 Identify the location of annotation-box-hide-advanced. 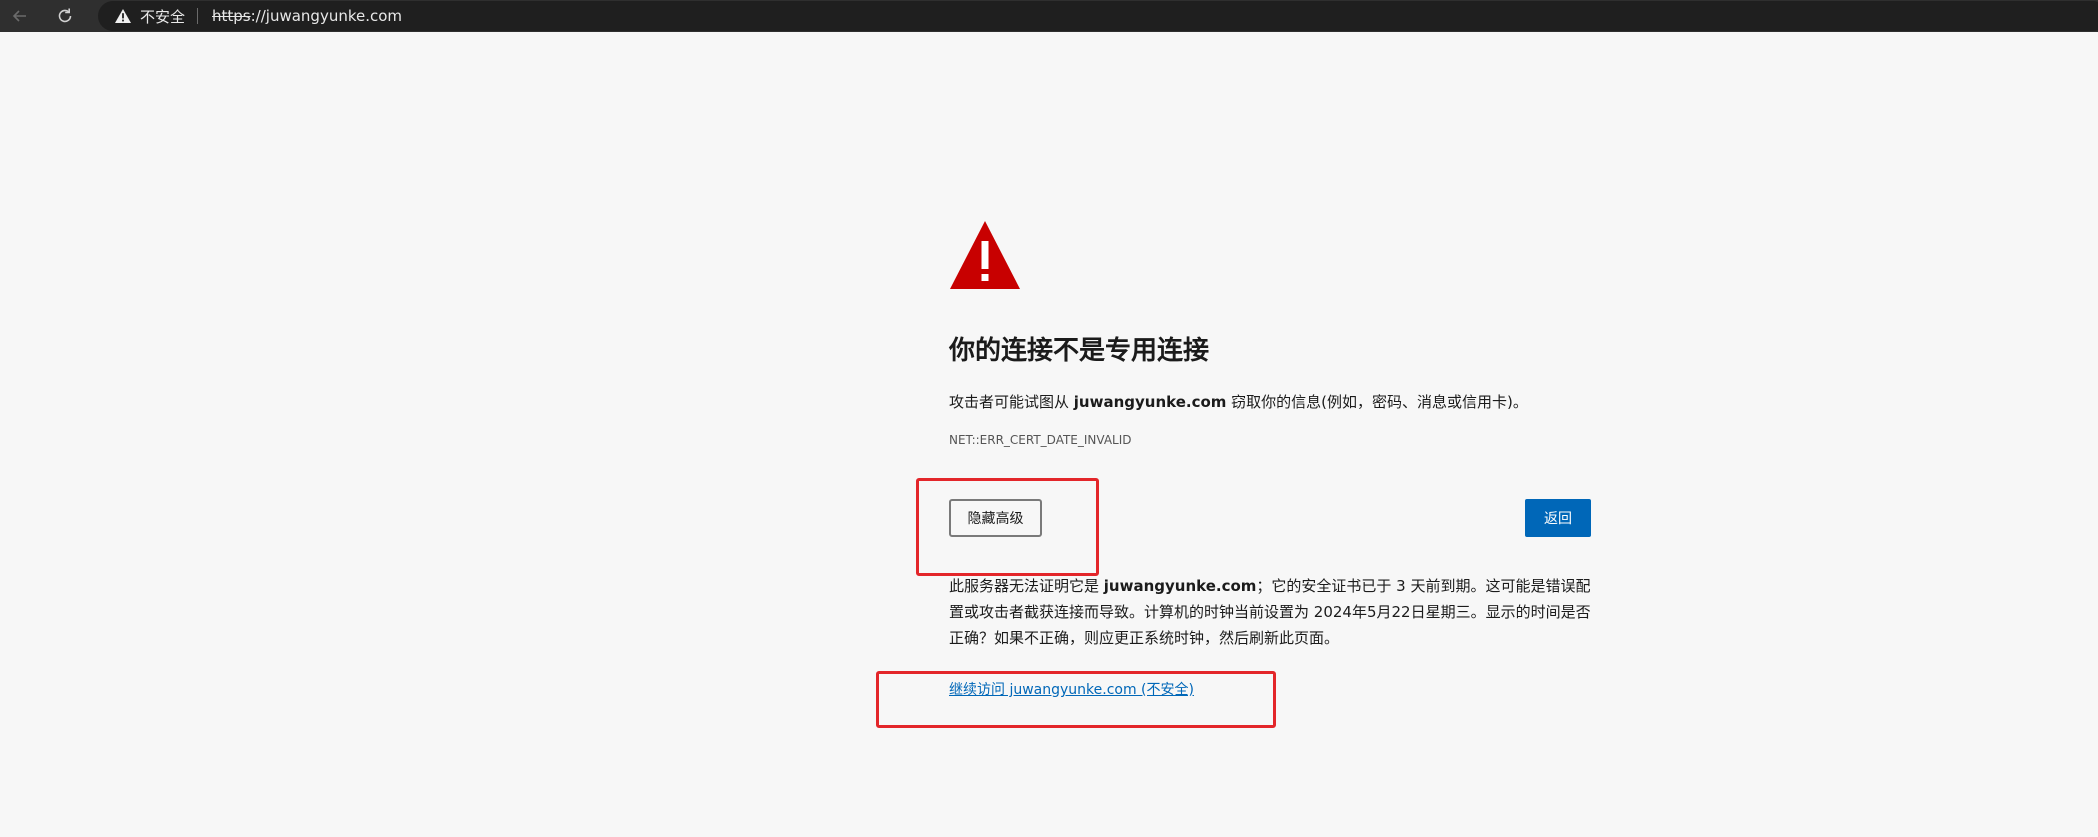
(1007, 527).